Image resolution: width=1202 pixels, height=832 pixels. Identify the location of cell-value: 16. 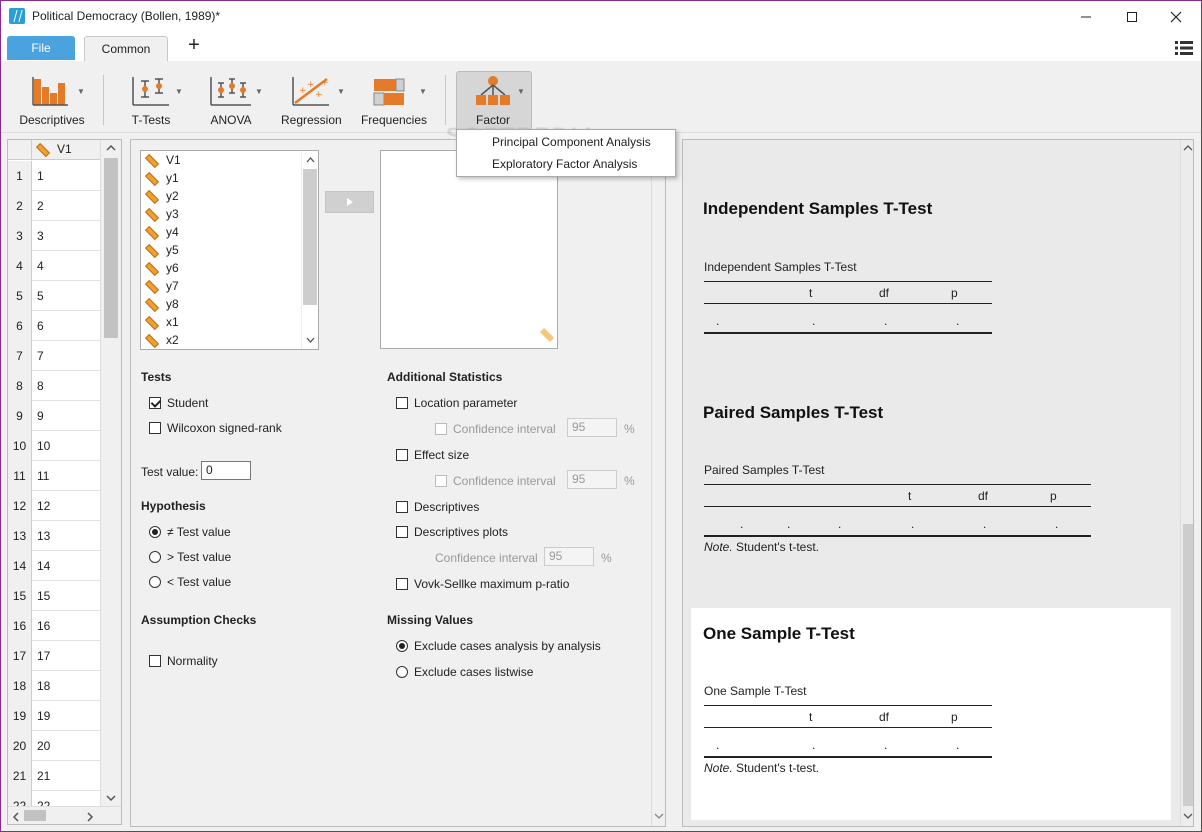
(43, 626).